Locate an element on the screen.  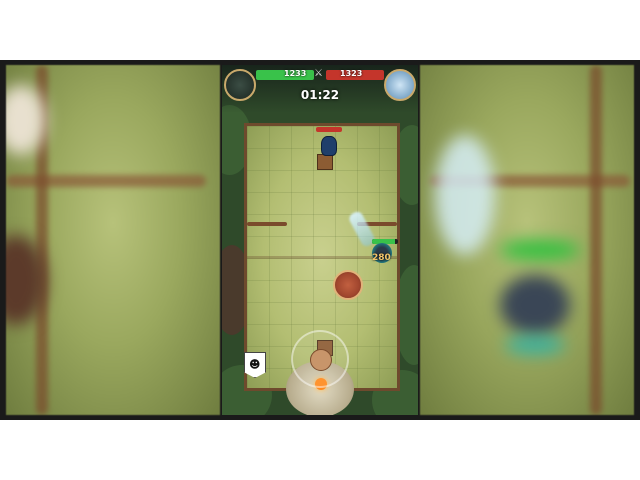
hud-top: 1233 ⚔ 1323 01:22 is located at coordinates (320, 89).